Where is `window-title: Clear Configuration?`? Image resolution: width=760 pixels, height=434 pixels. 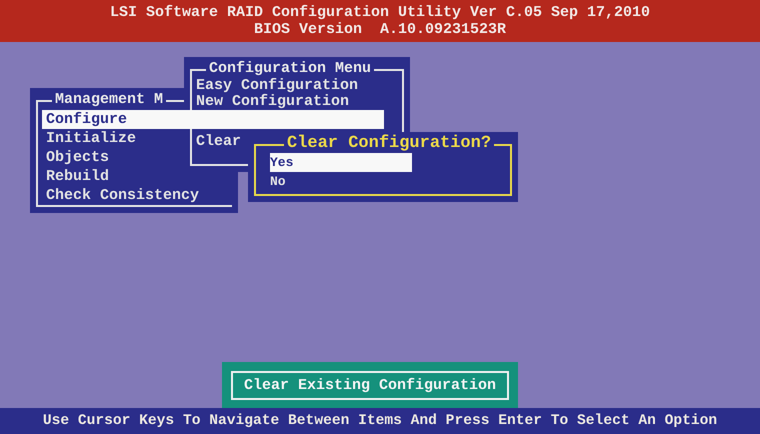 window-title: Clear Configuration? is located at coordinates (389, 144).